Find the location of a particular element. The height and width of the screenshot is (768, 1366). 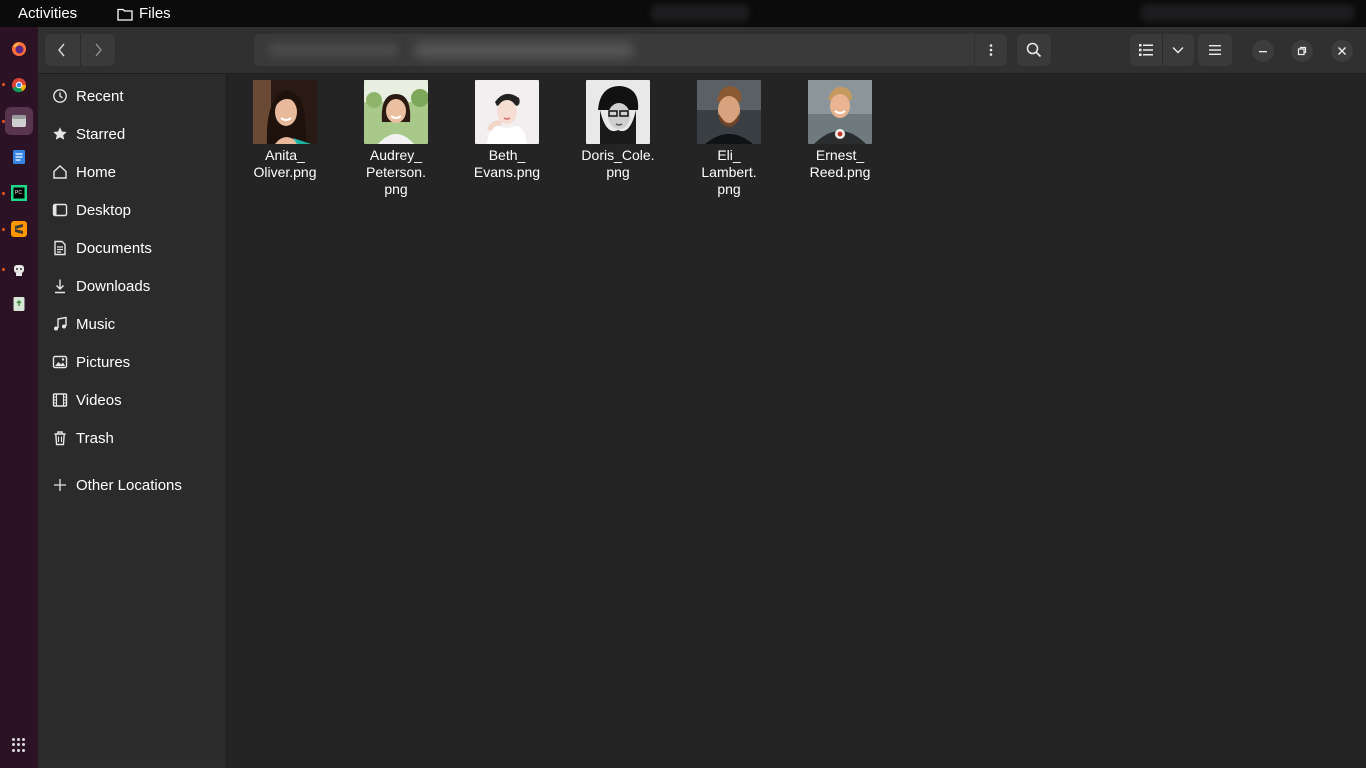

close-icon is located at coordinates (1342, 51).